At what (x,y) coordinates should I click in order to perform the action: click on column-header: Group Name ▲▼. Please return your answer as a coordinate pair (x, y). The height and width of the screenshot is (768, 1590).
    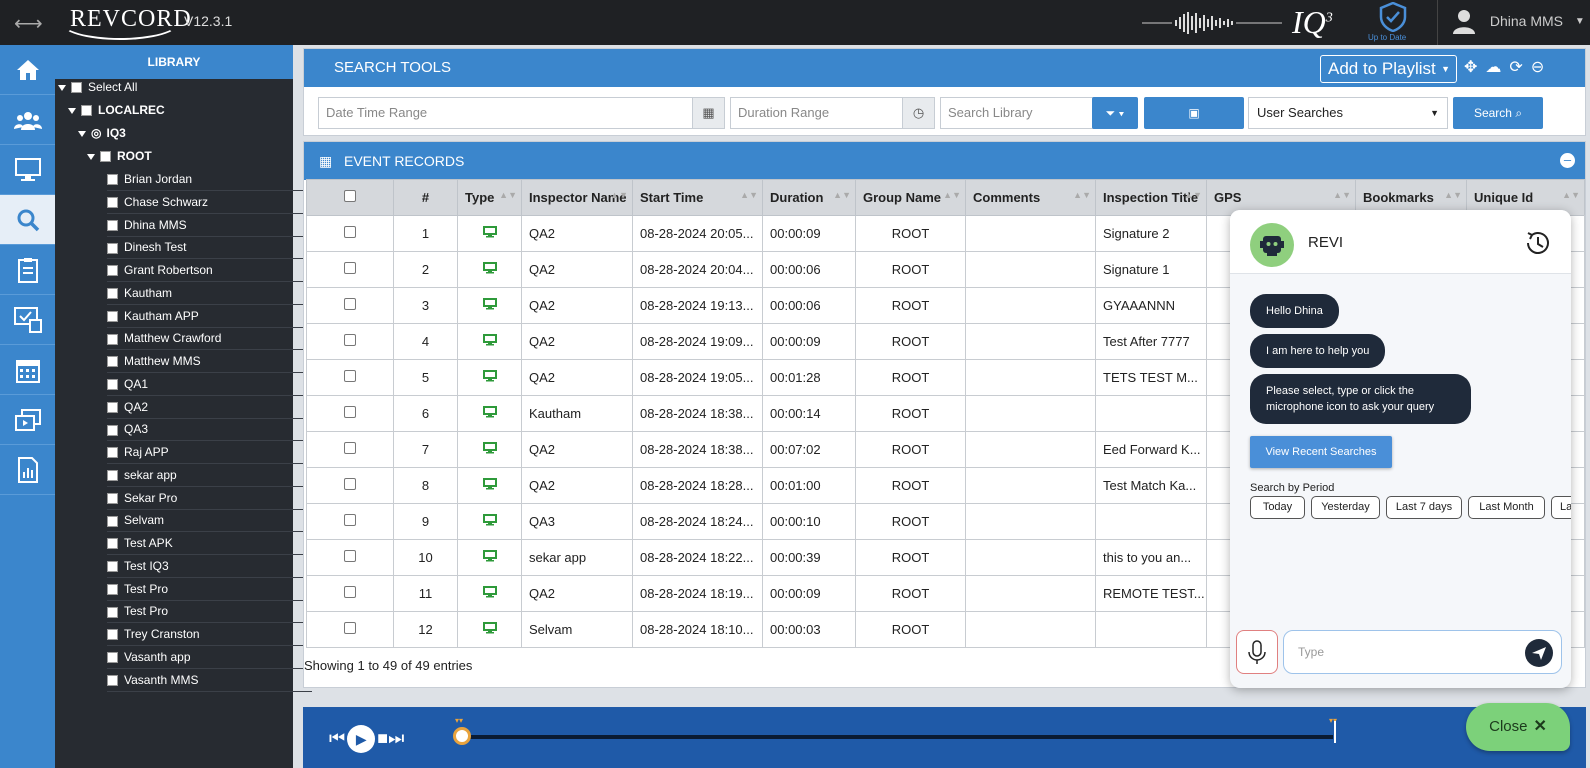
    Looking at the image, I should click on (910, 197).